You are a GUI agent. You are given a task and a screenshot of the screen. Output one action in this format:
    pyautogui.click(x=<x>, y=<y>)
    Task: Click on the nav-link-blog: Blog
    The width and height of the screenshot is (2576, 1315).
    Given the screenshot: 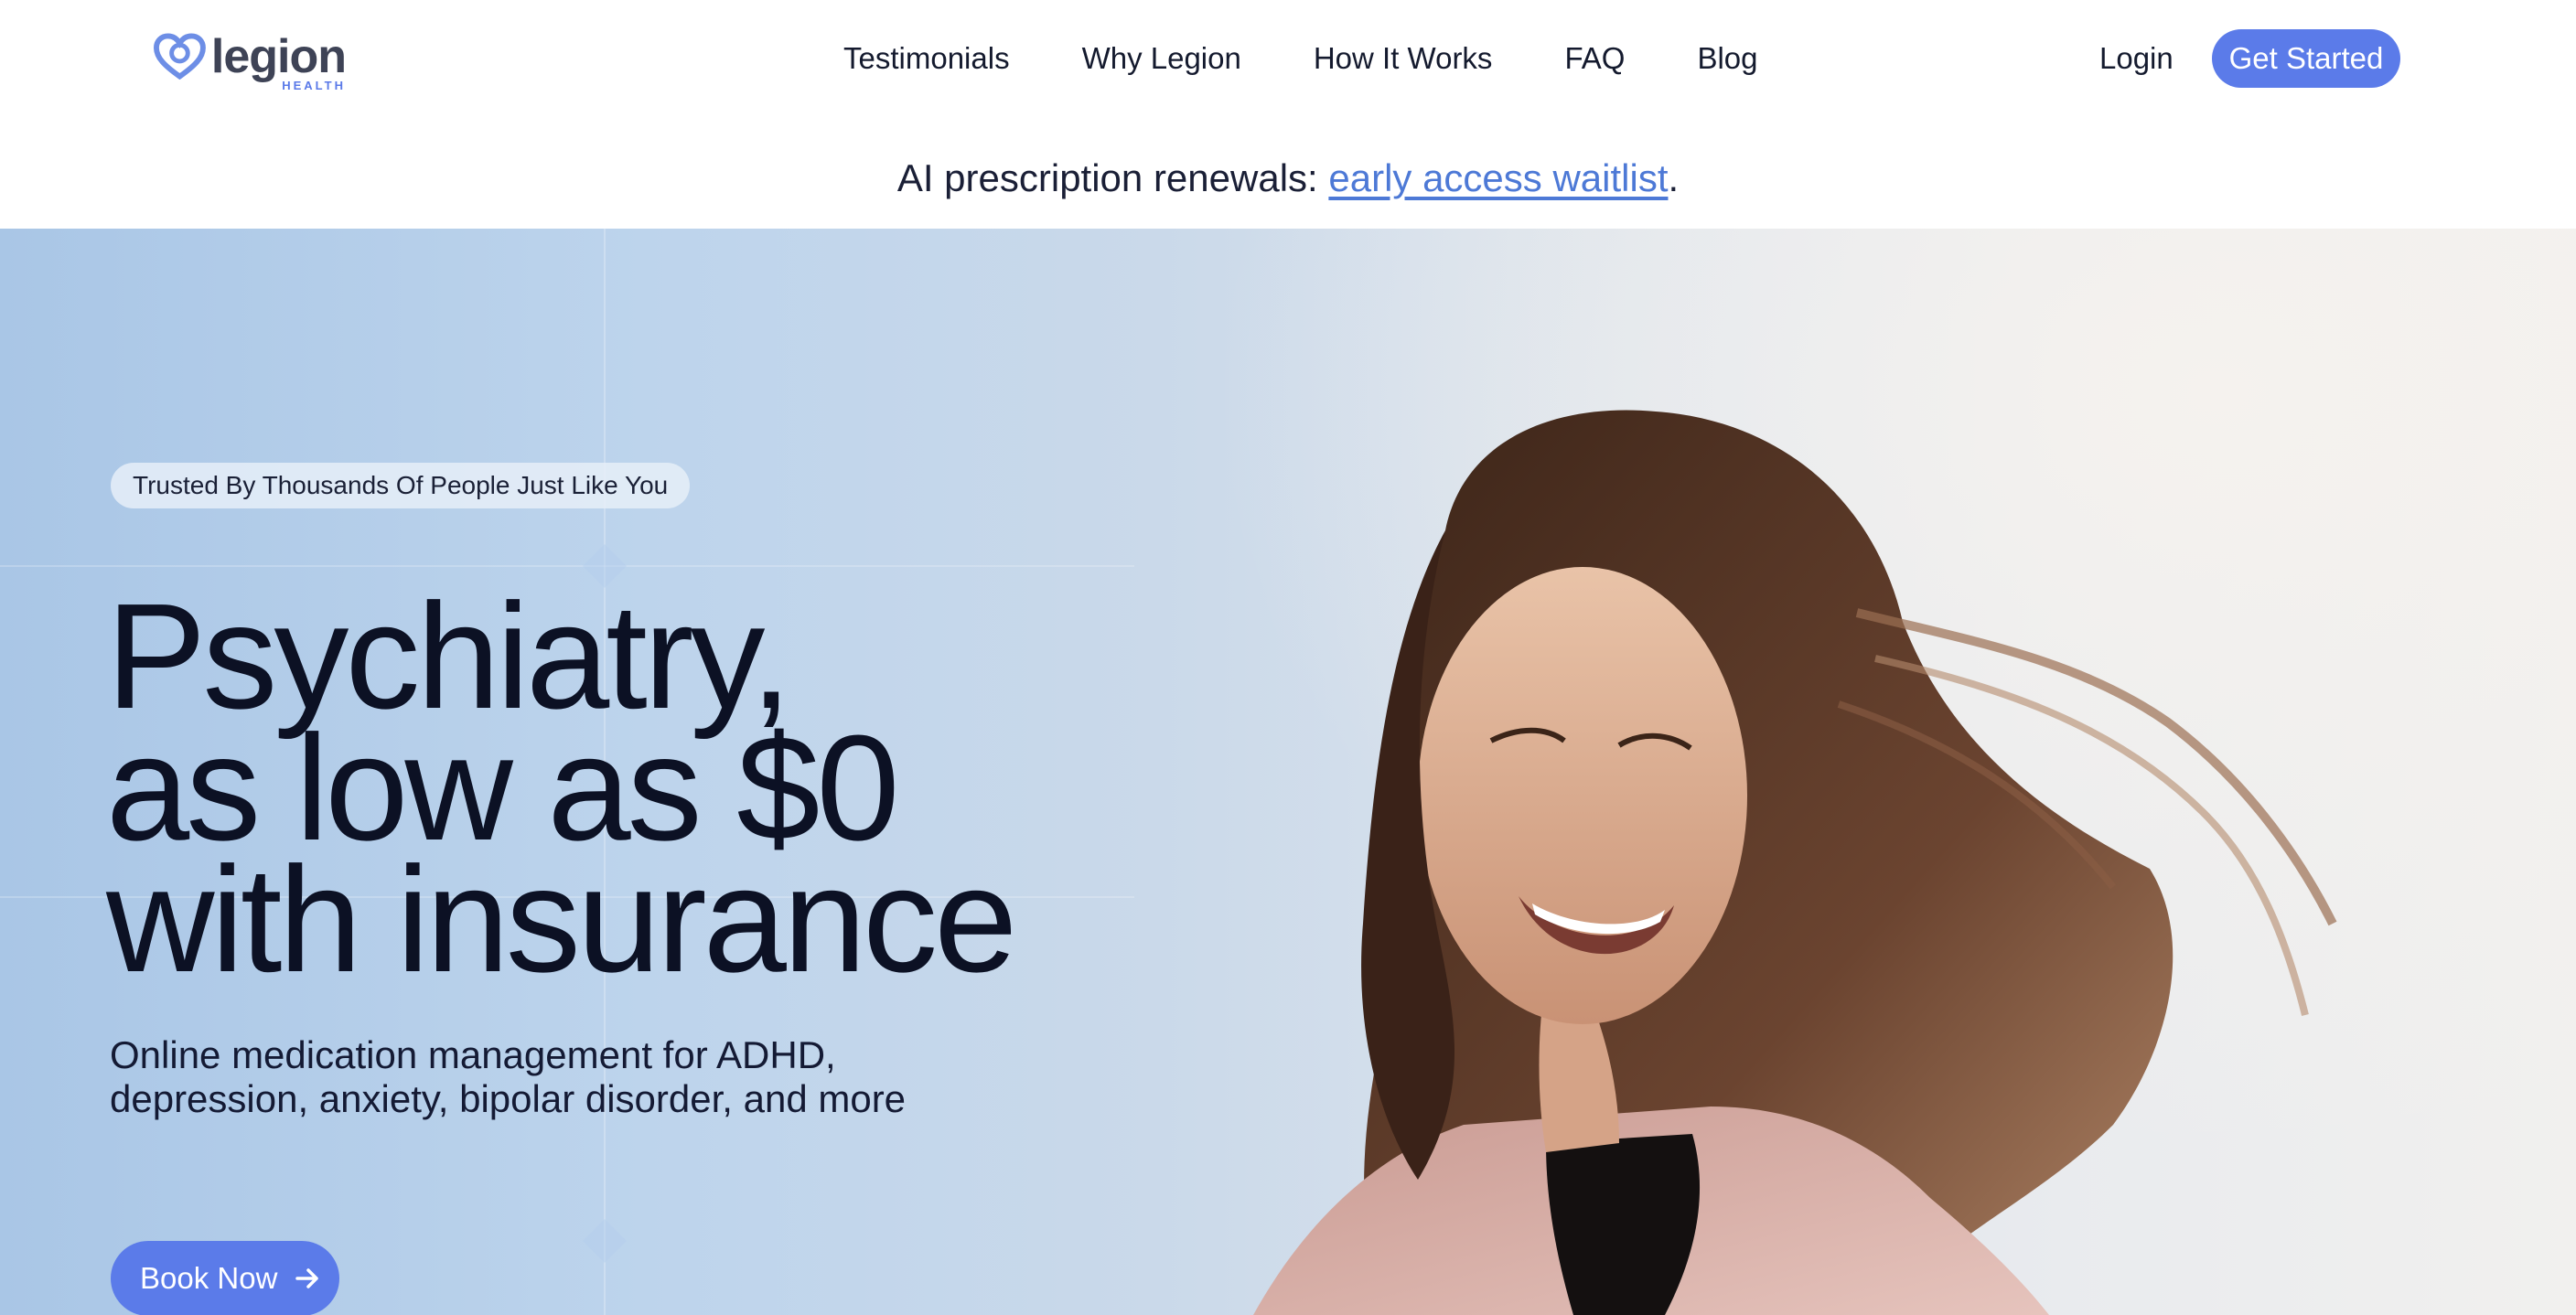 What is the action you would take?
    pyautogui.click(x=1727, y=58)
    